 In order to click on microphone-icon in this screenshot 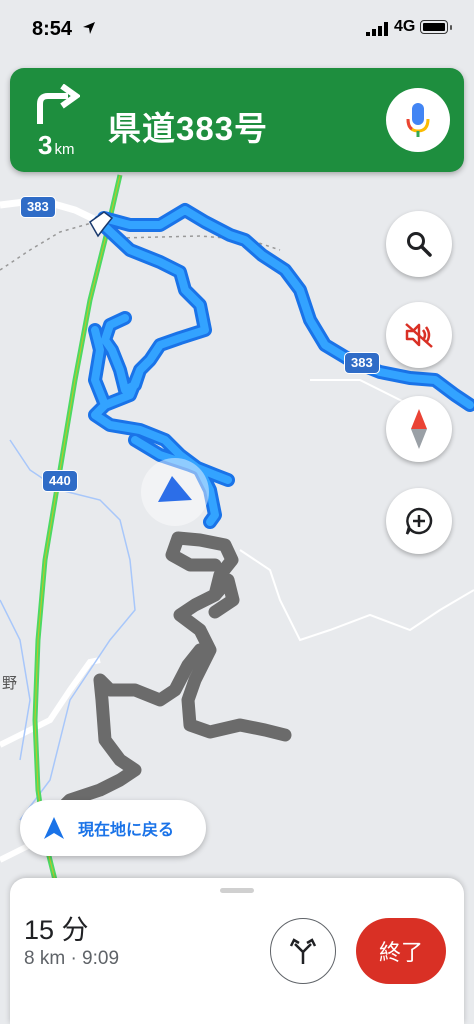, I will do `click(418, 120)`.